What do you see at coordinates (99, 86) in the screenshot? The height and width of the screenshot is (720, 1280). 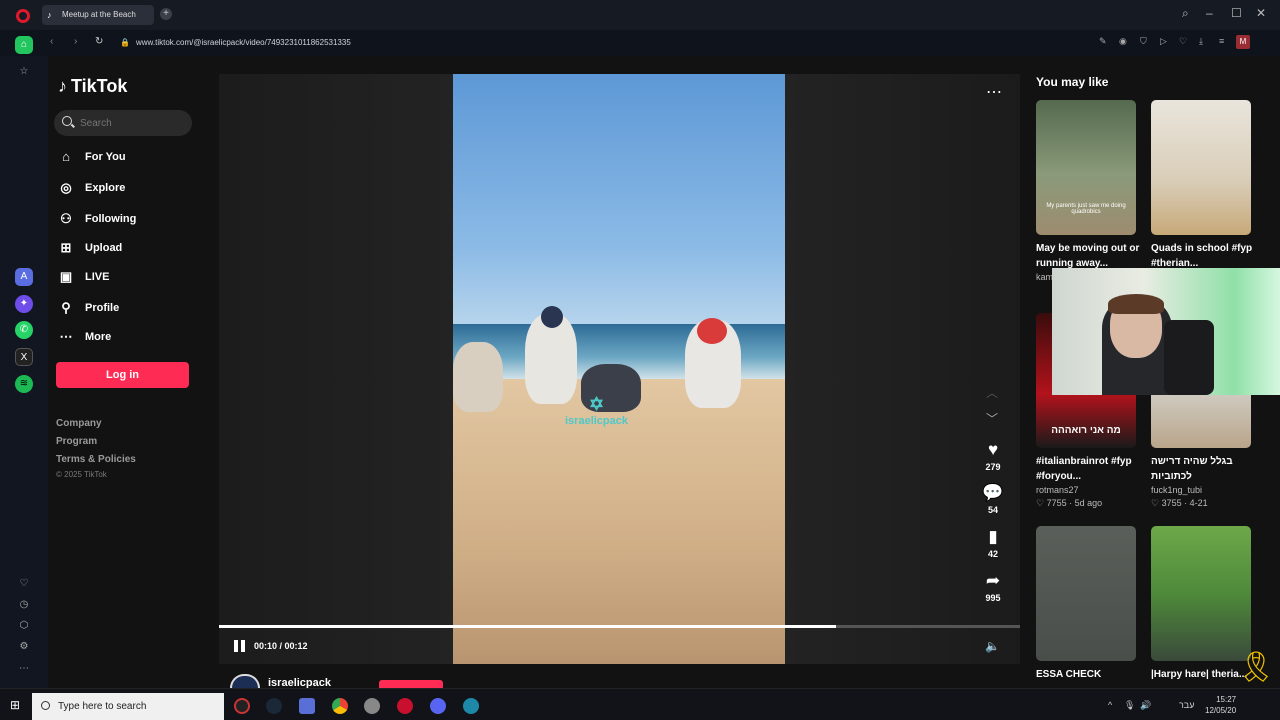 I see `logo-text: TikTok` at bounding box center [99, 86].